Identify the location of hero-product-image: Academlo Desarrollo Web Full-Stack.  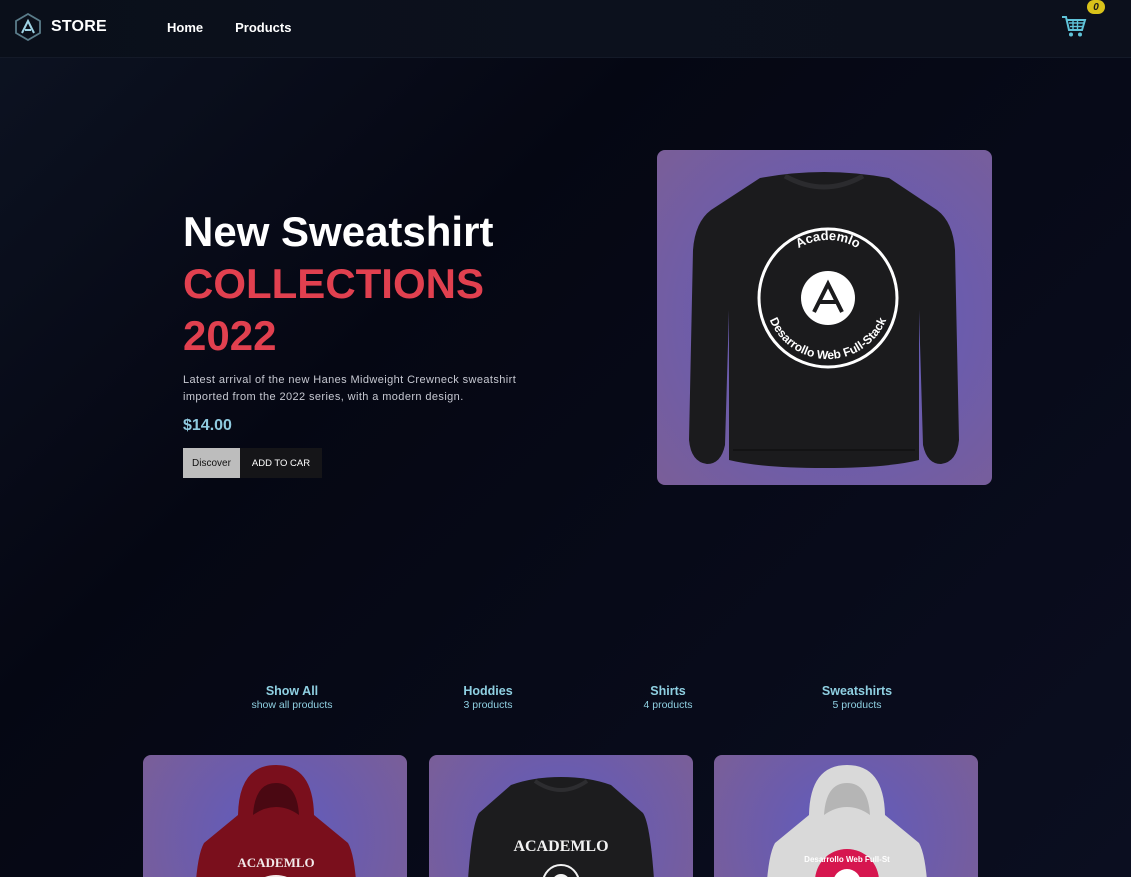
(824, 317).